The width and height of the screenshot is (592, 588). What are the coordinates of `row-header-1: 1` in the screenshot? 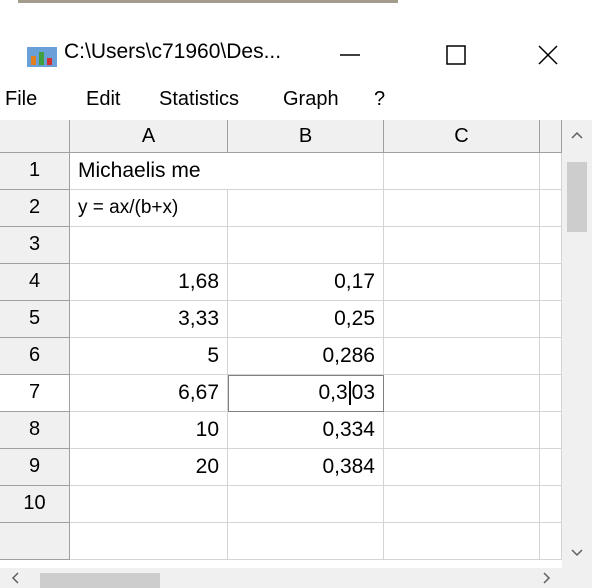 It's located at (35, 171).